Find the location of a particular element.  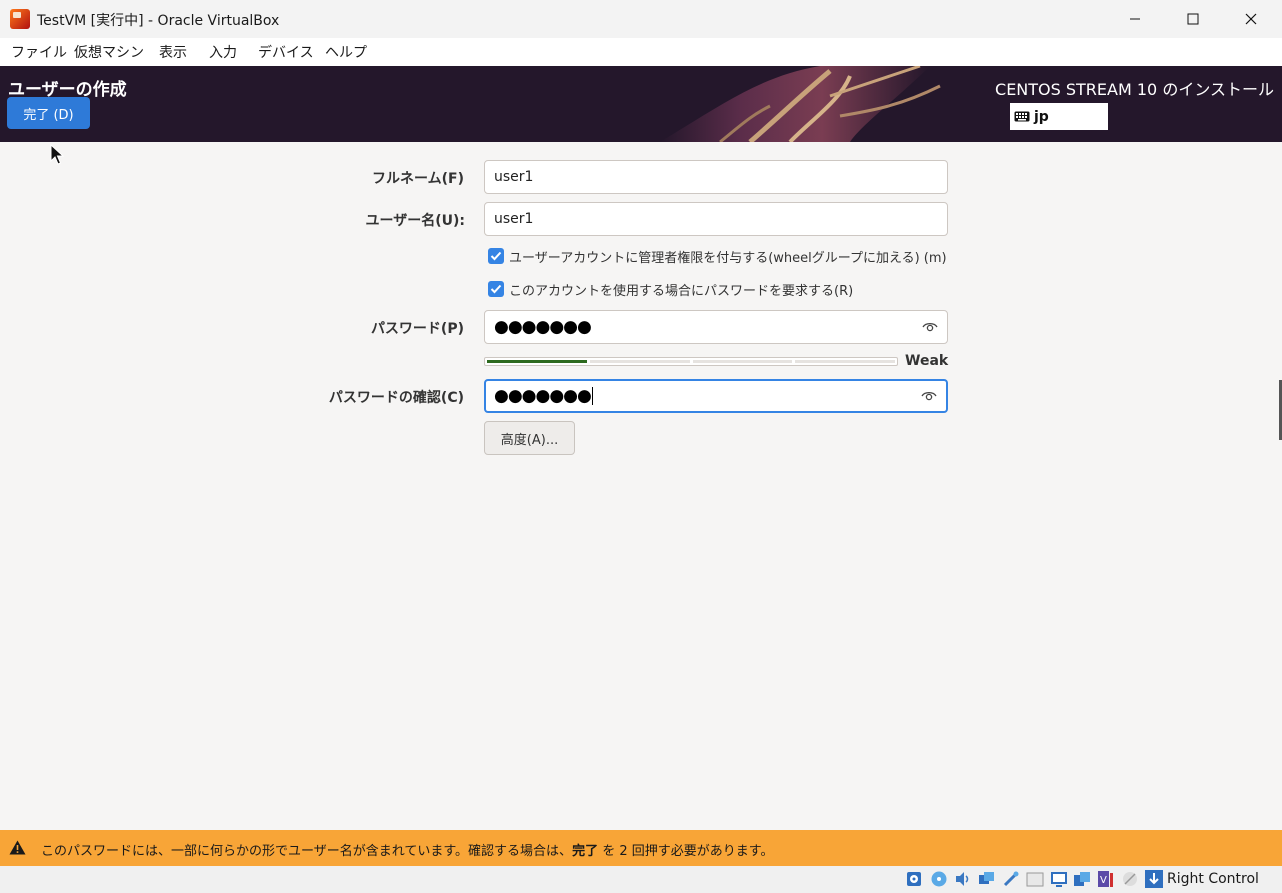

menu-help: ヘルプ is located at coordinates (346, 52).